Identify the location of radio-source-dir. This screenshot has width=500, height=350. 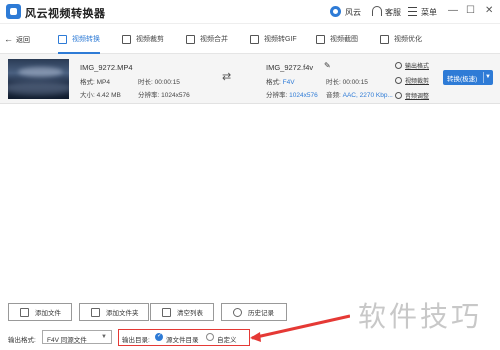
(159, 336).